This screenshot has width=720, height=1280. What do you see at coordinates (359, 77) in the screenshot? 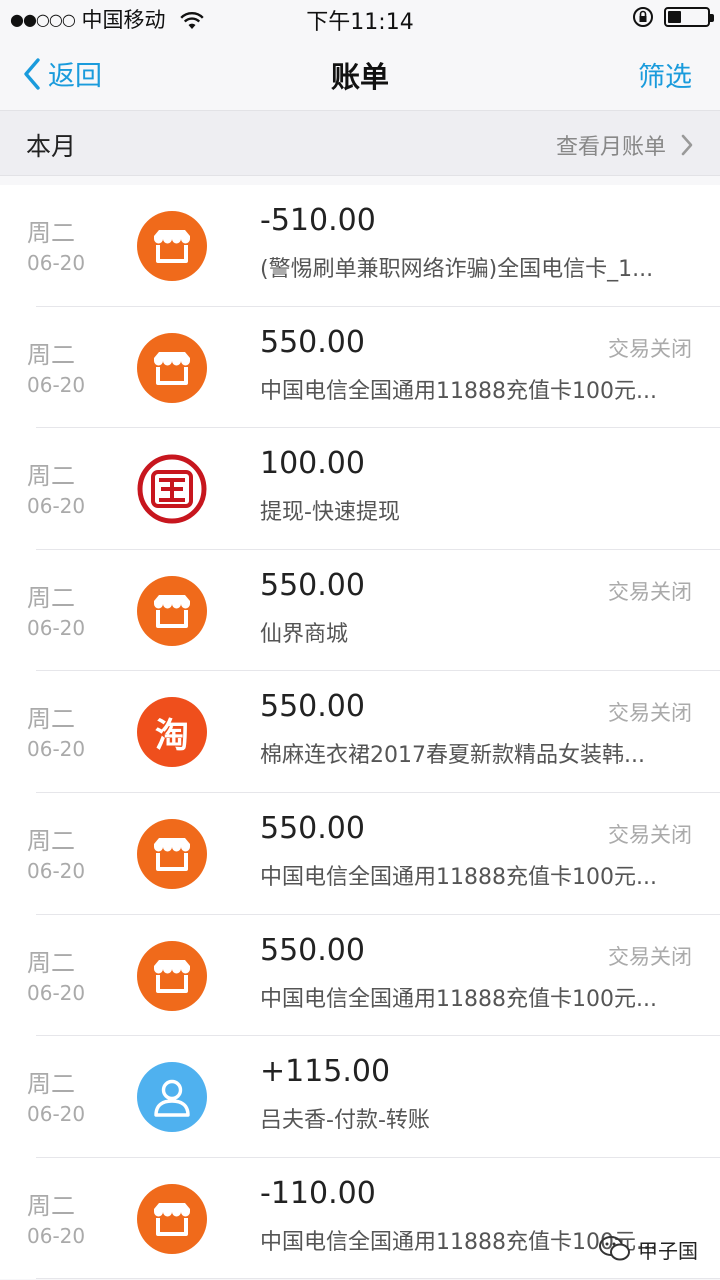
I see `page-title: 账单` at bounding box center [359, 77].